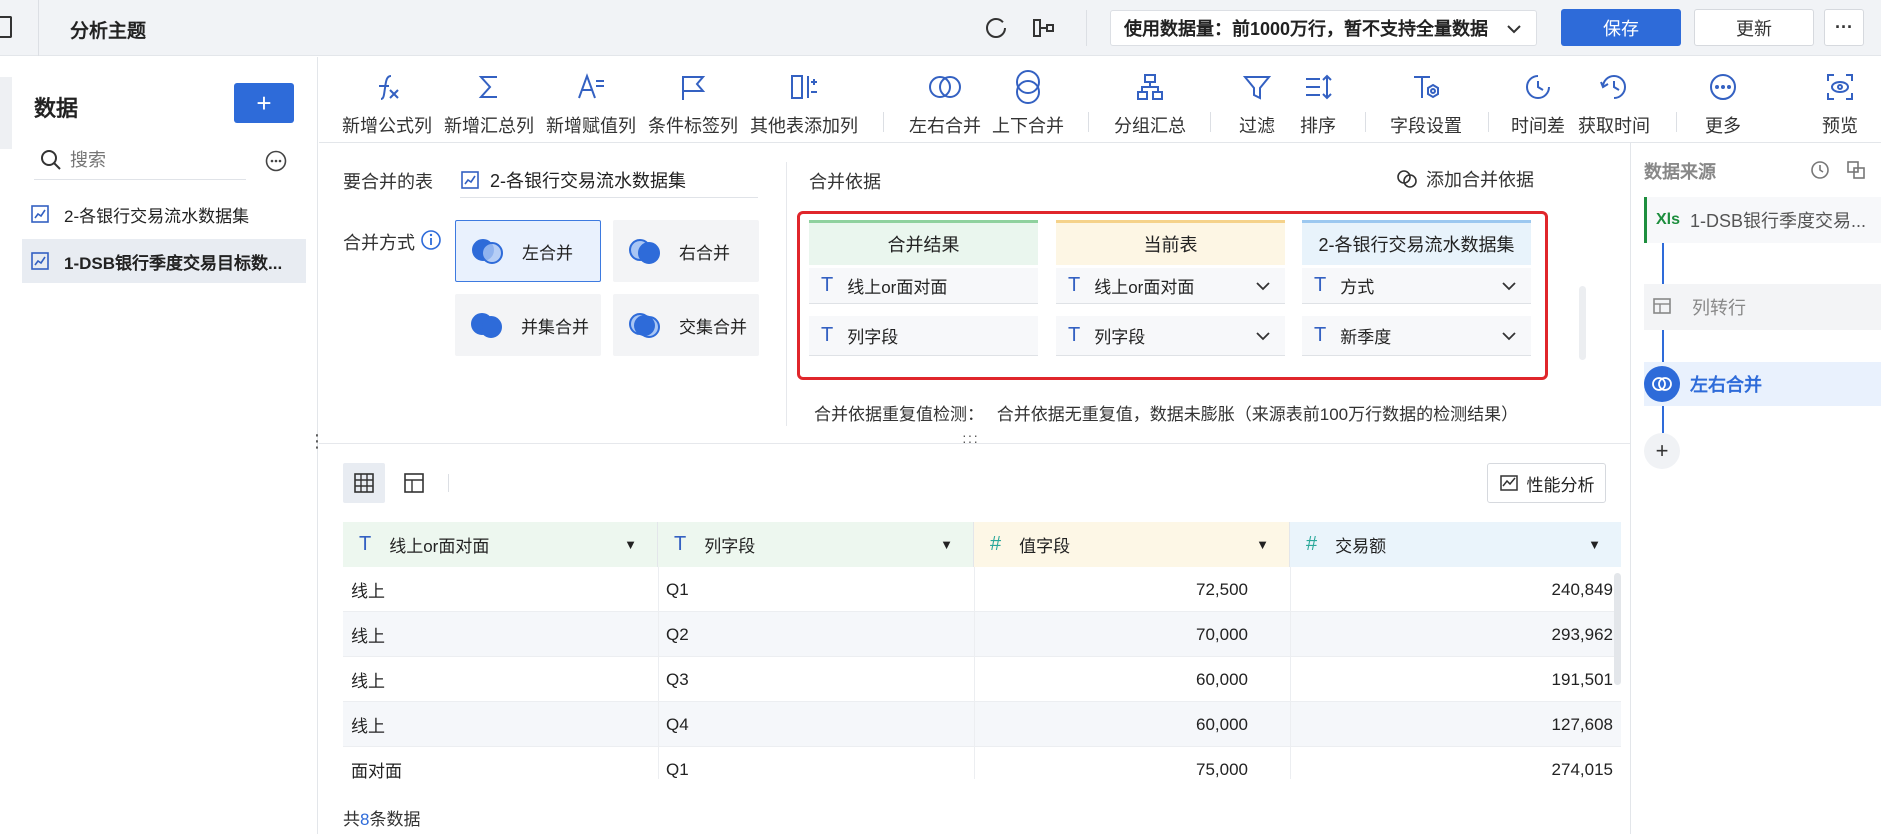  I want to click on grid-scrollbar, so click(1617, 629).